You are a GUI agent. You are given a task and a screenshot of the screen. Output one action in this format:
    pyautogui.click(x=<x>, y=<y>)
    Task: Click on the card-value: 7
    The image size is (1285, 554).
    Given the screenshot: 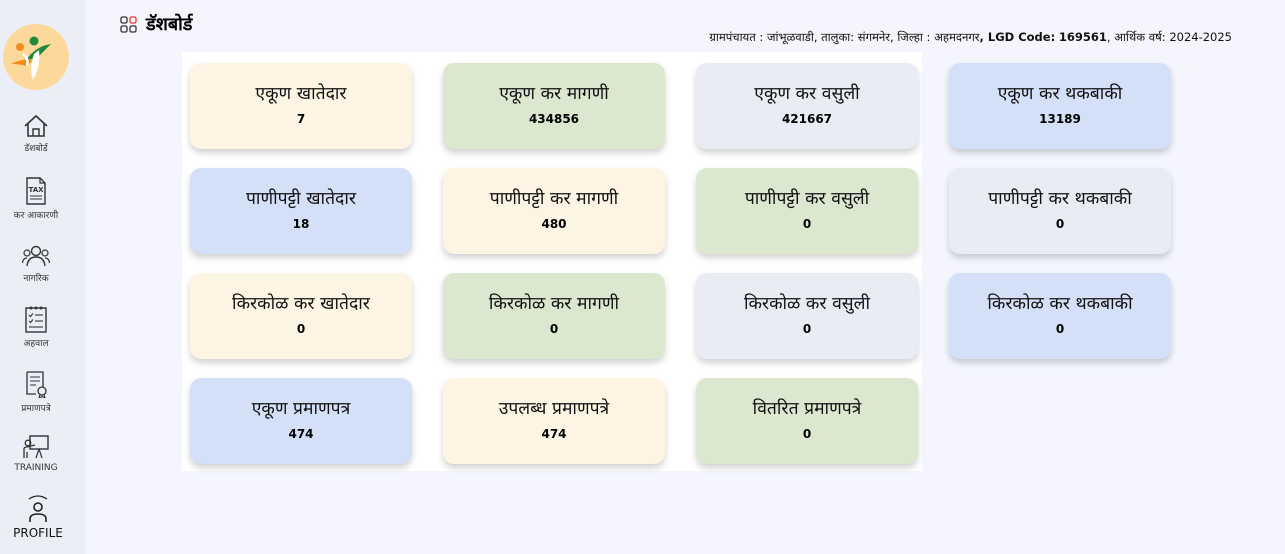 What is the action you would take?
    pyautogui.click(x=301, y=119)
    